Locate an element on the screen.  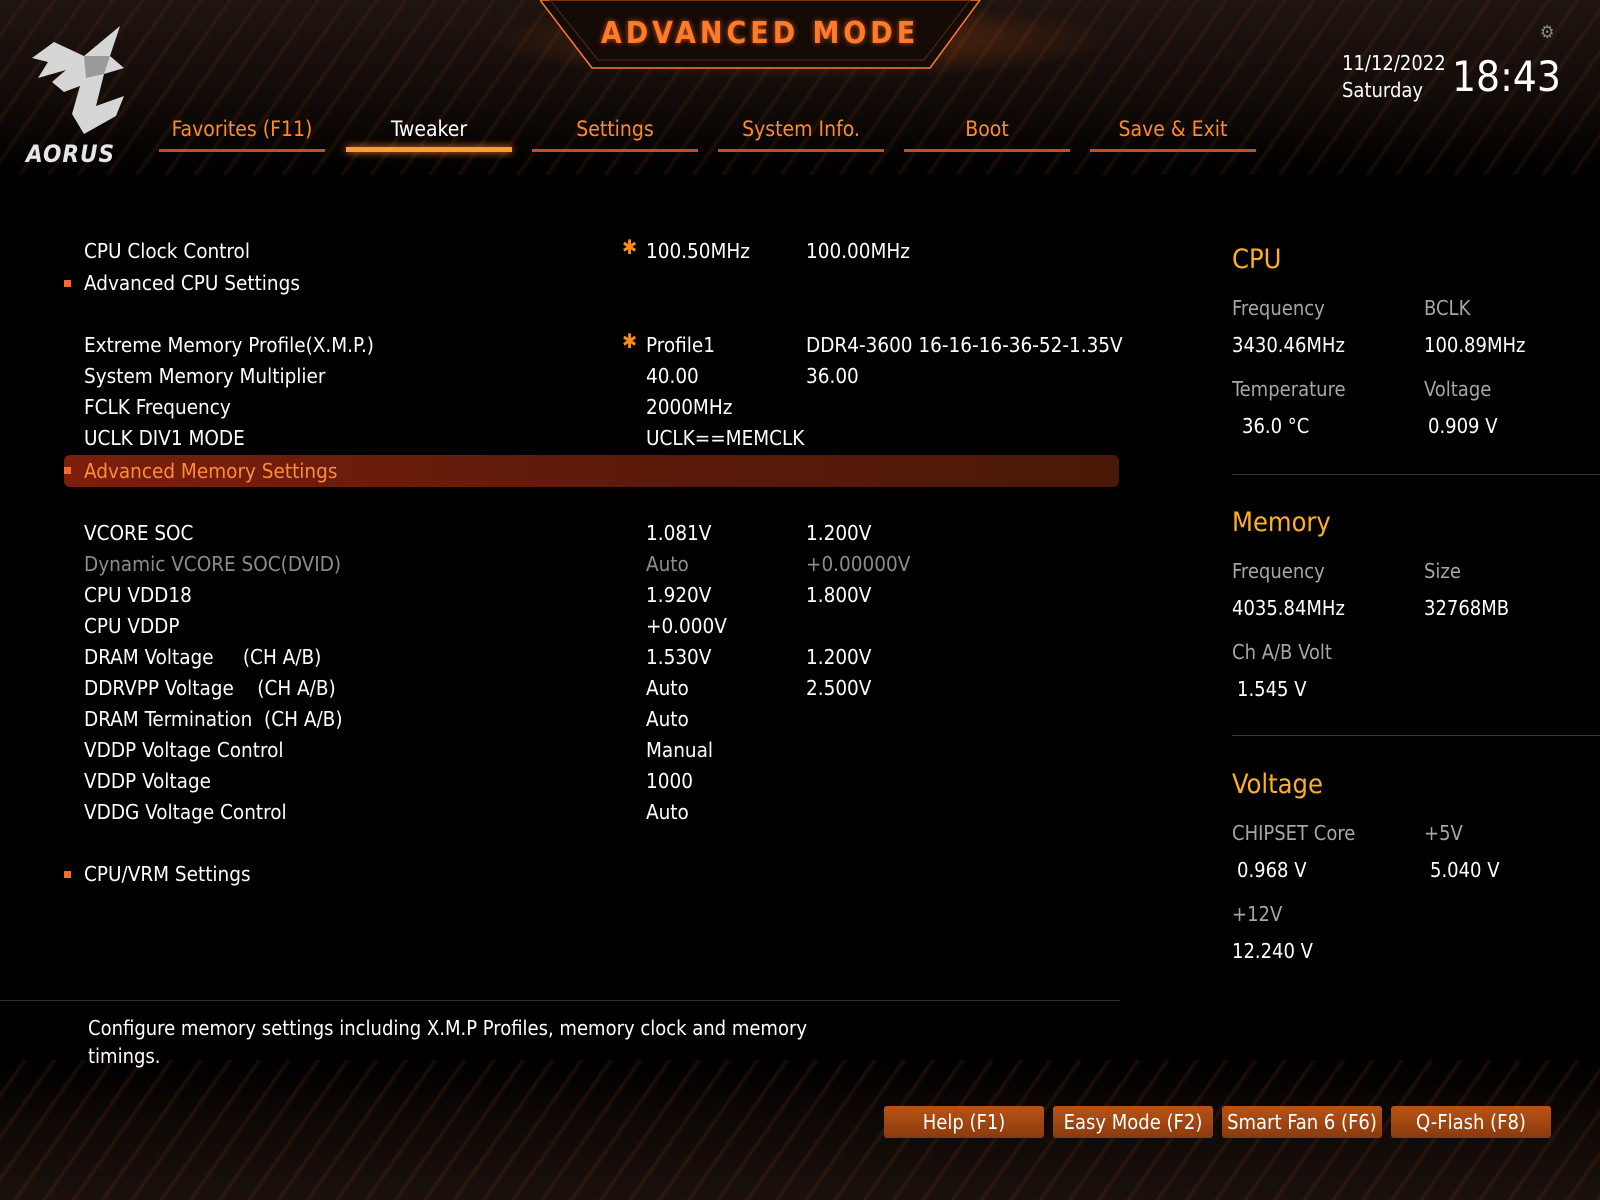
setting-default-value: 100.00MHz is located at coordinates (858, 251).